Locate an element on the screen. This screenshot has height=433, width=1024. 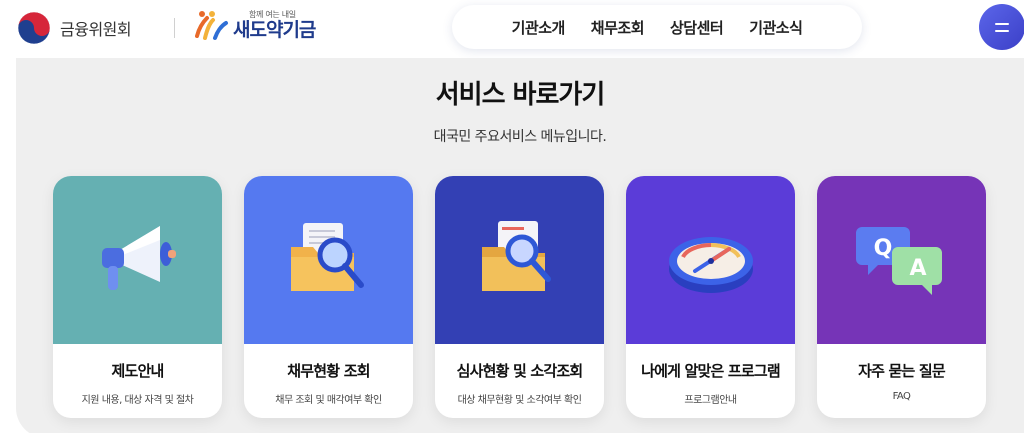
card-bottom: 제도안내 지원 내용, 대상 자격 및 절차 is located at coordinates (137, 381).